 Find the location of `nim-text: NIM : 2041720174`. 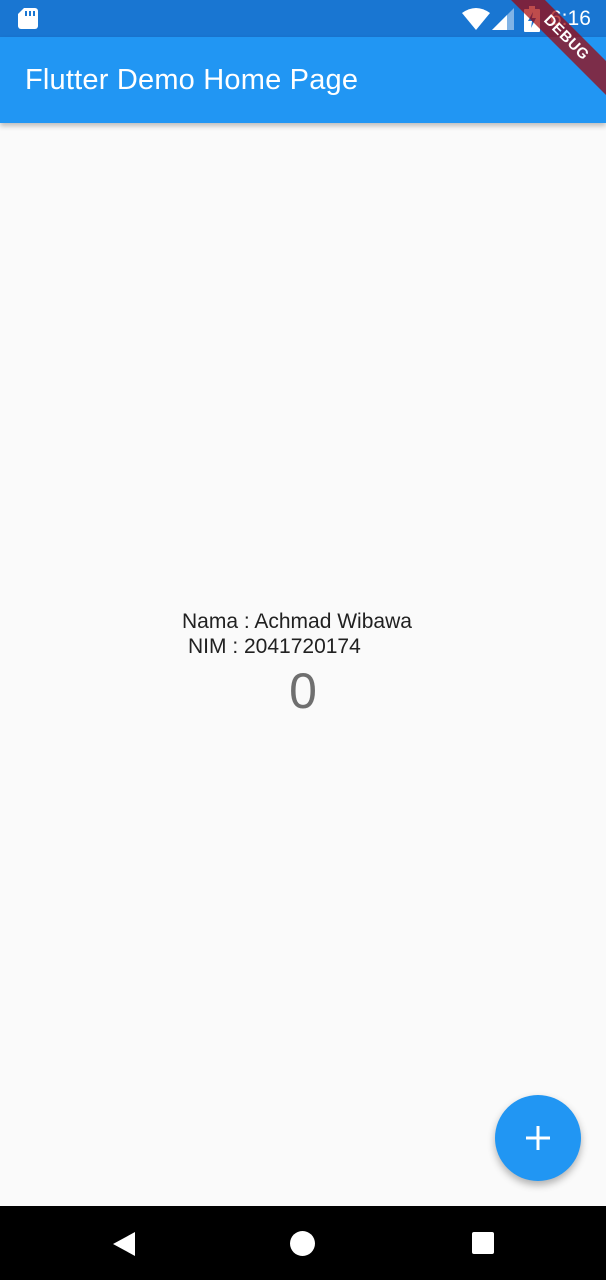

nim-text: NIM : 2041720174 is located at coordinates (274, 646).